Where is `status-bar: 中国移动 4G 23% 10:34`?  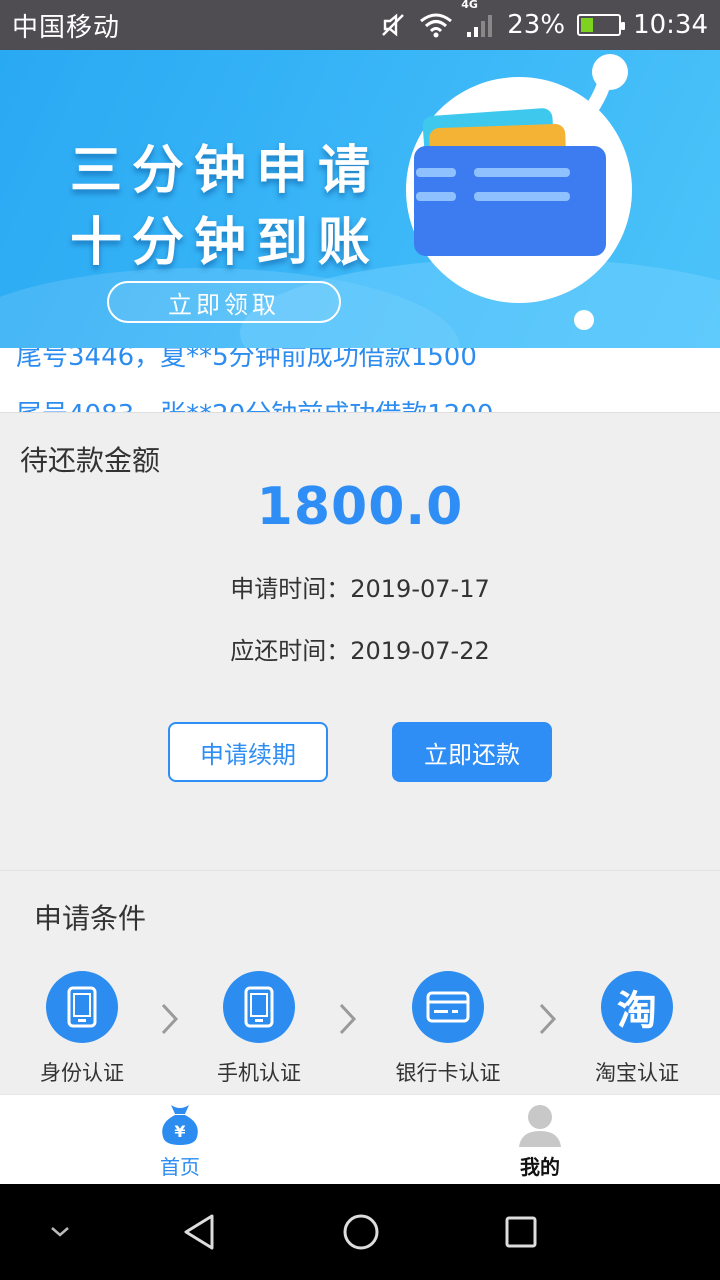
status-bar: 中国移动 4G 23% 10:34 is located at coordinates (360, 25).